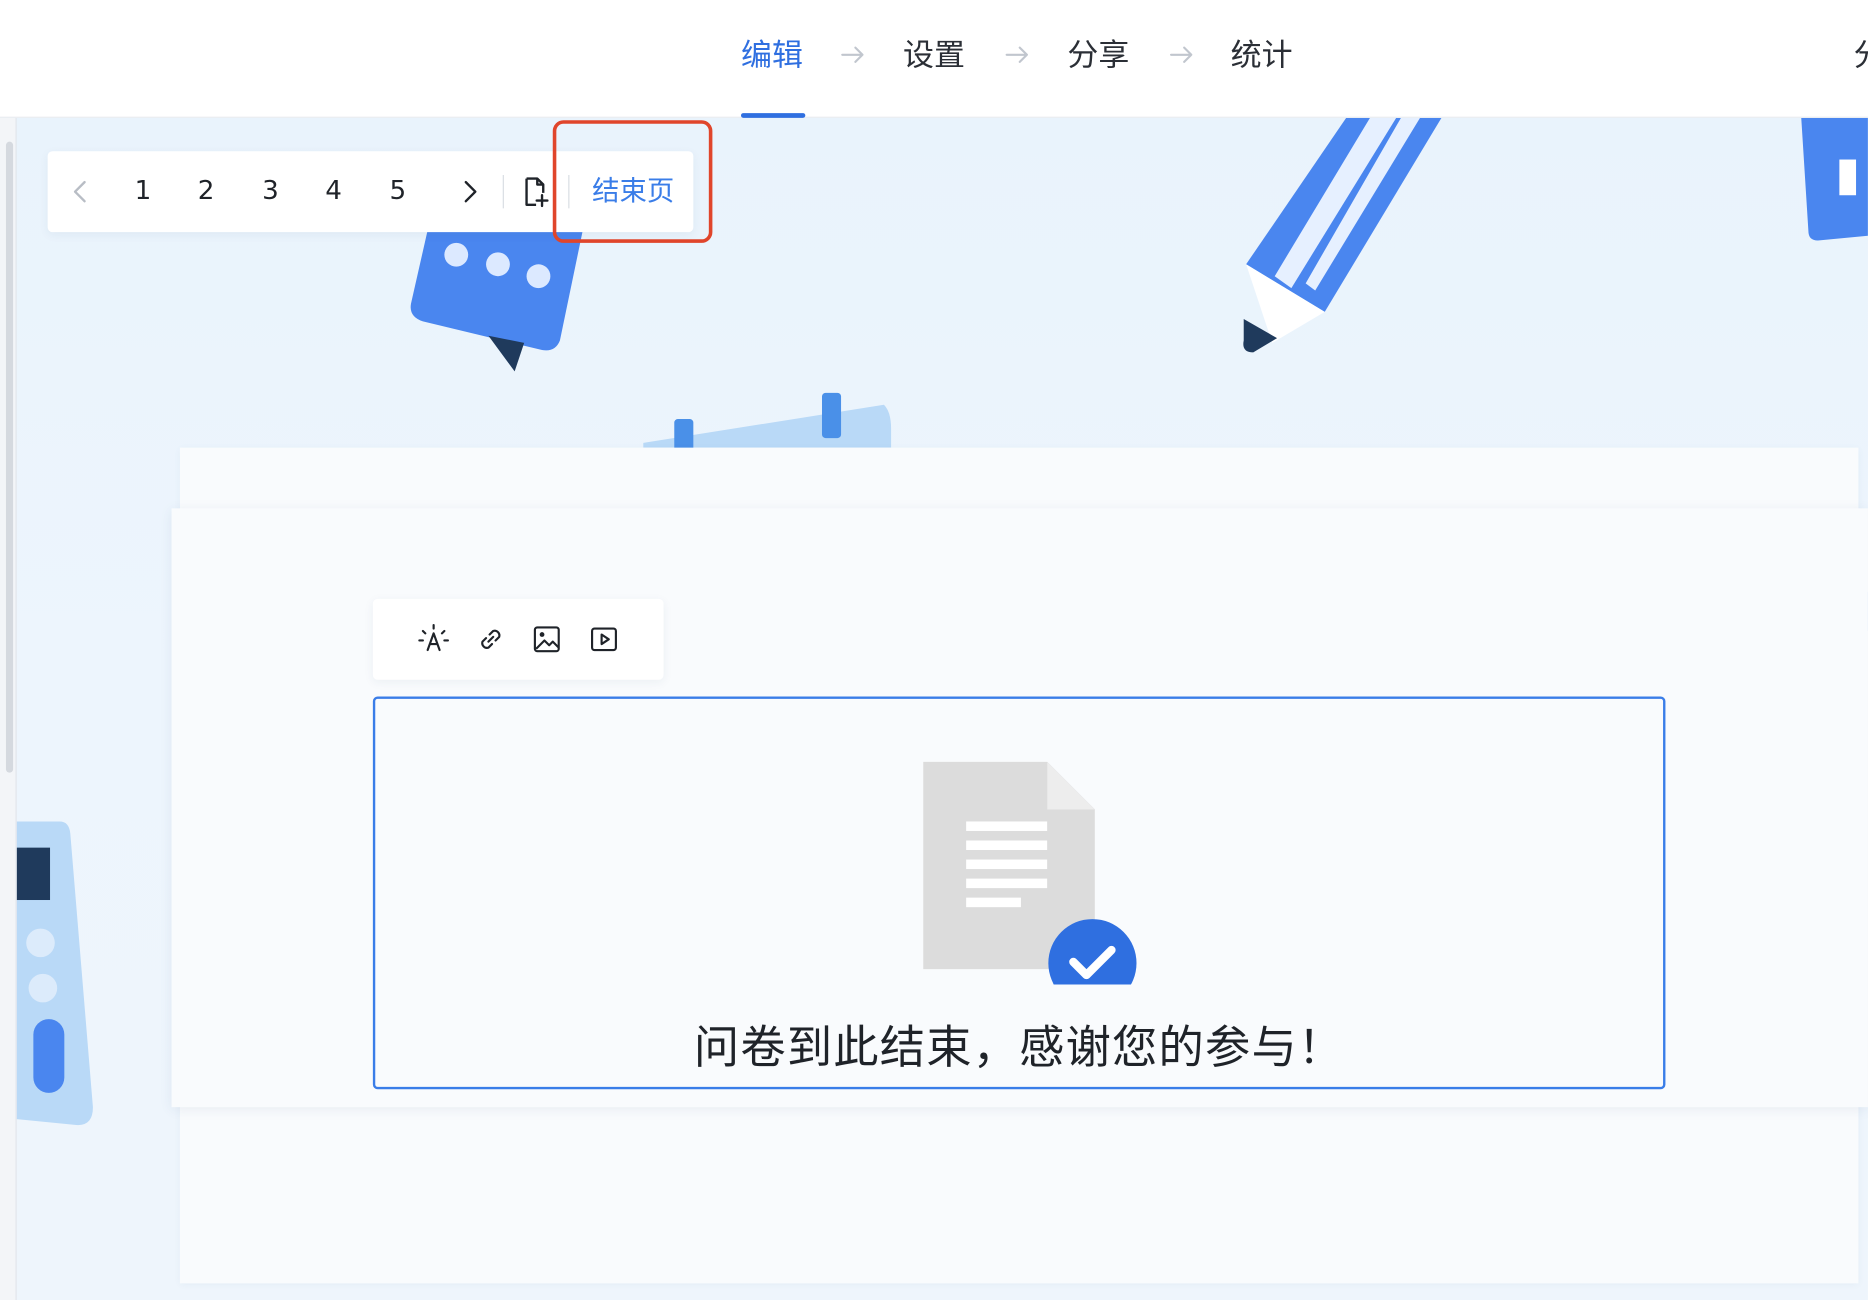 The image size is (1868, 1300). Describe the element at coordinates (54, 973) in the screenshot. I see `phone-decoration` at that location.